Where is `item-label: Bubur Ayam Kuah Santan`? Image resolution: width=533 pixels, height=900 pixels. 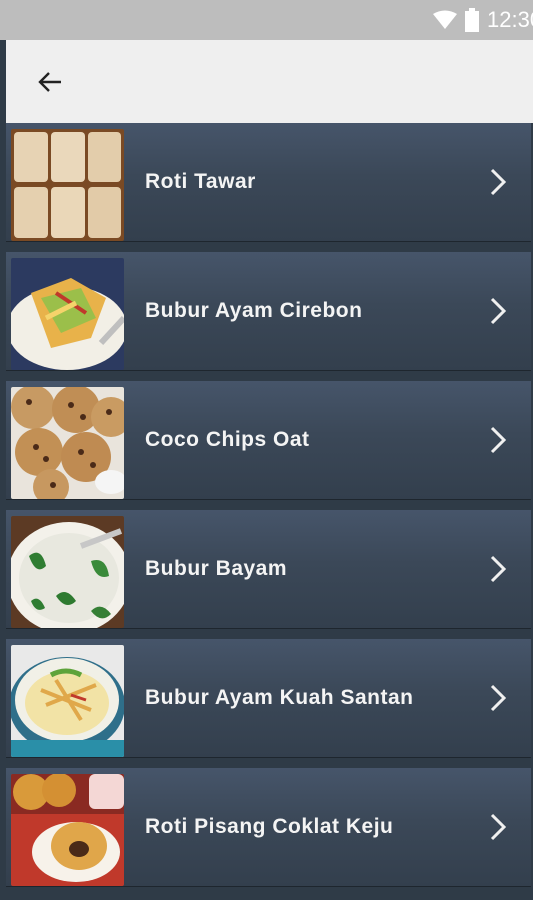 item-label: Bubur Ayam Kuah Santan is located at coordinates (279, 697).